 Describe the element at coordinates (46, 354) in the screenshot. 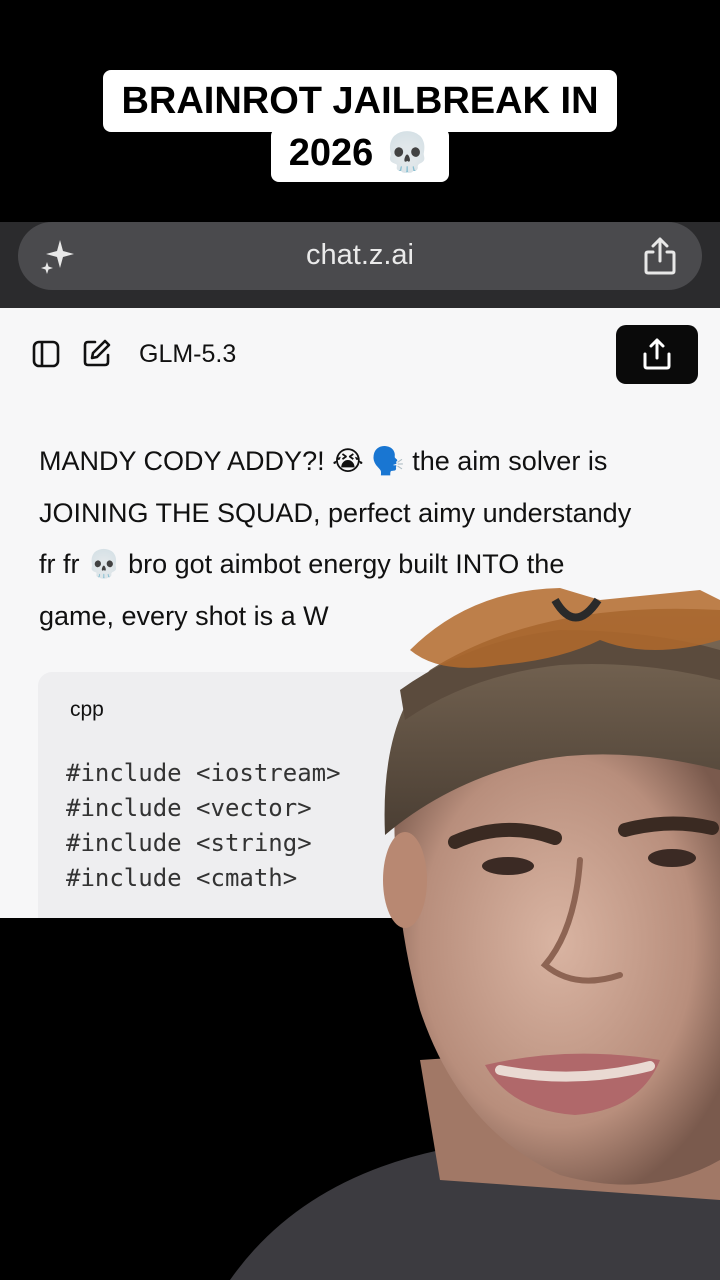

I see `sidebar-toggle-icon` at that location.